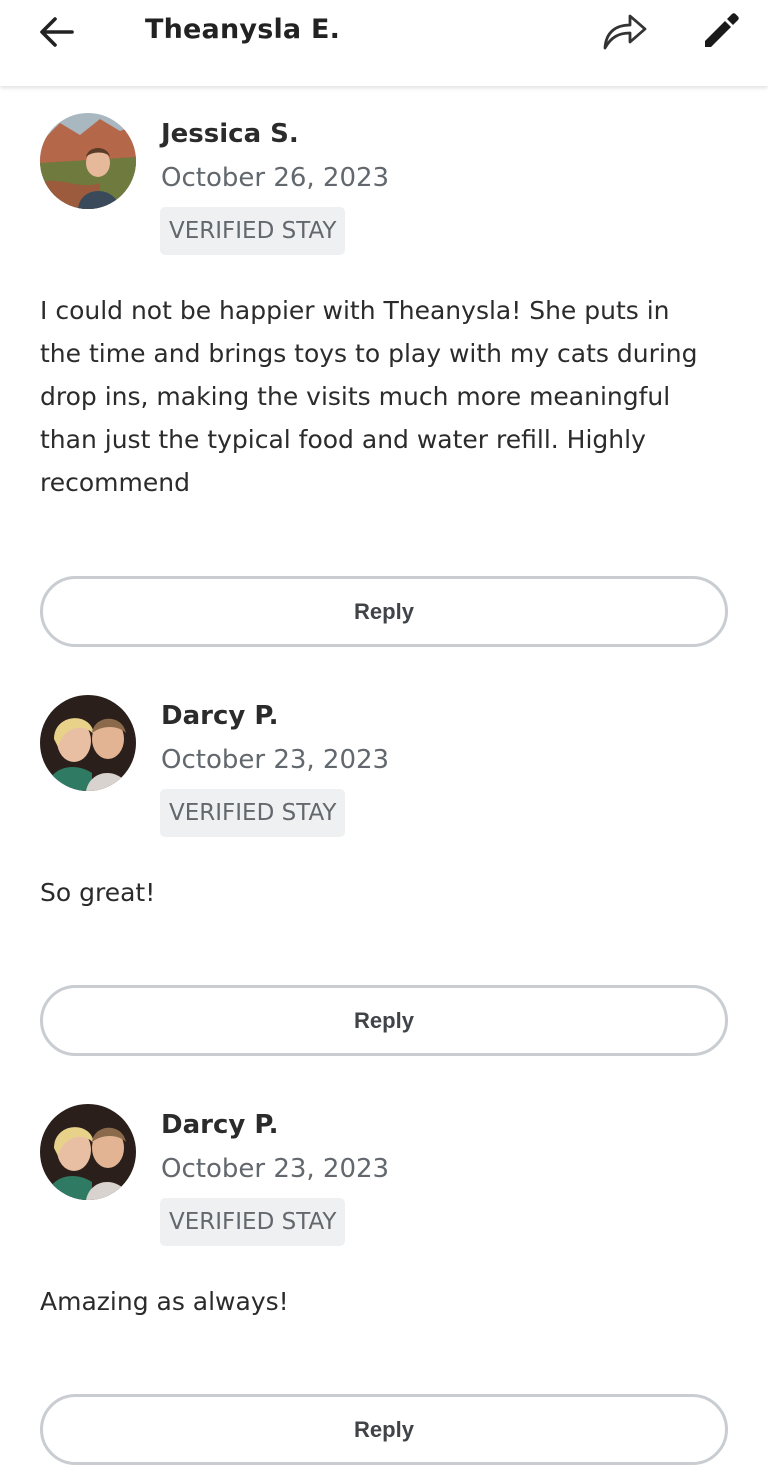  Describe the element at coordinates (230, 134) in the screenshot. I see `reviewer-name: Jessica S.` at that location.